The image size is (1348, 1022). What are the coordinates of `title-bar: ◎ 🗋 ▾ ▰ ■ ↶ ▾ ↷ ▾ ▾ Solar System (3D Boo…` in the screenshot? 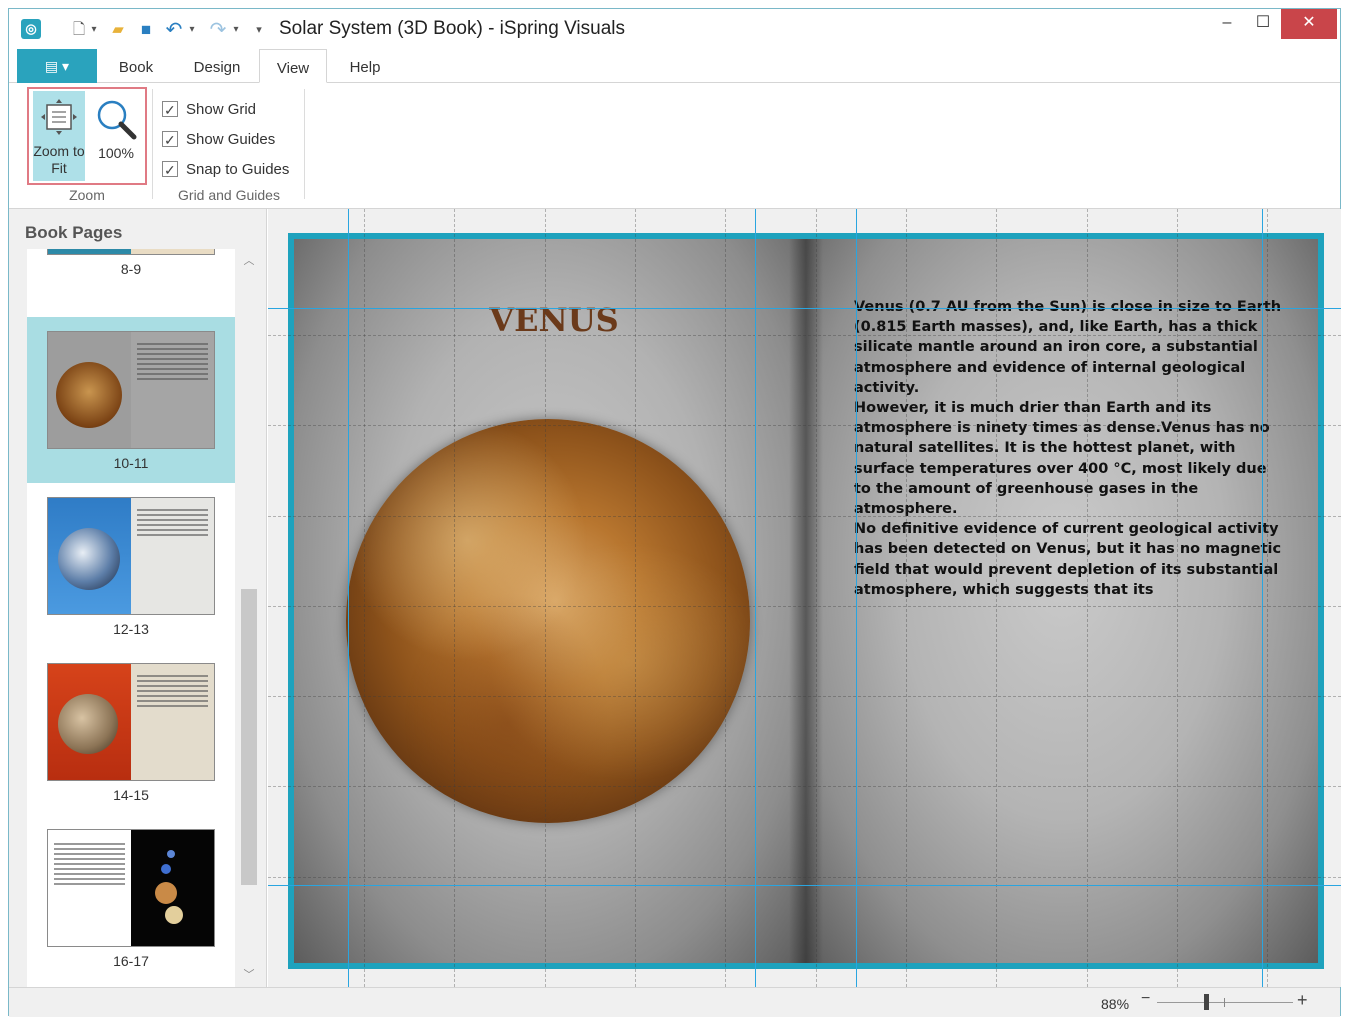 It's located at (674, 29).